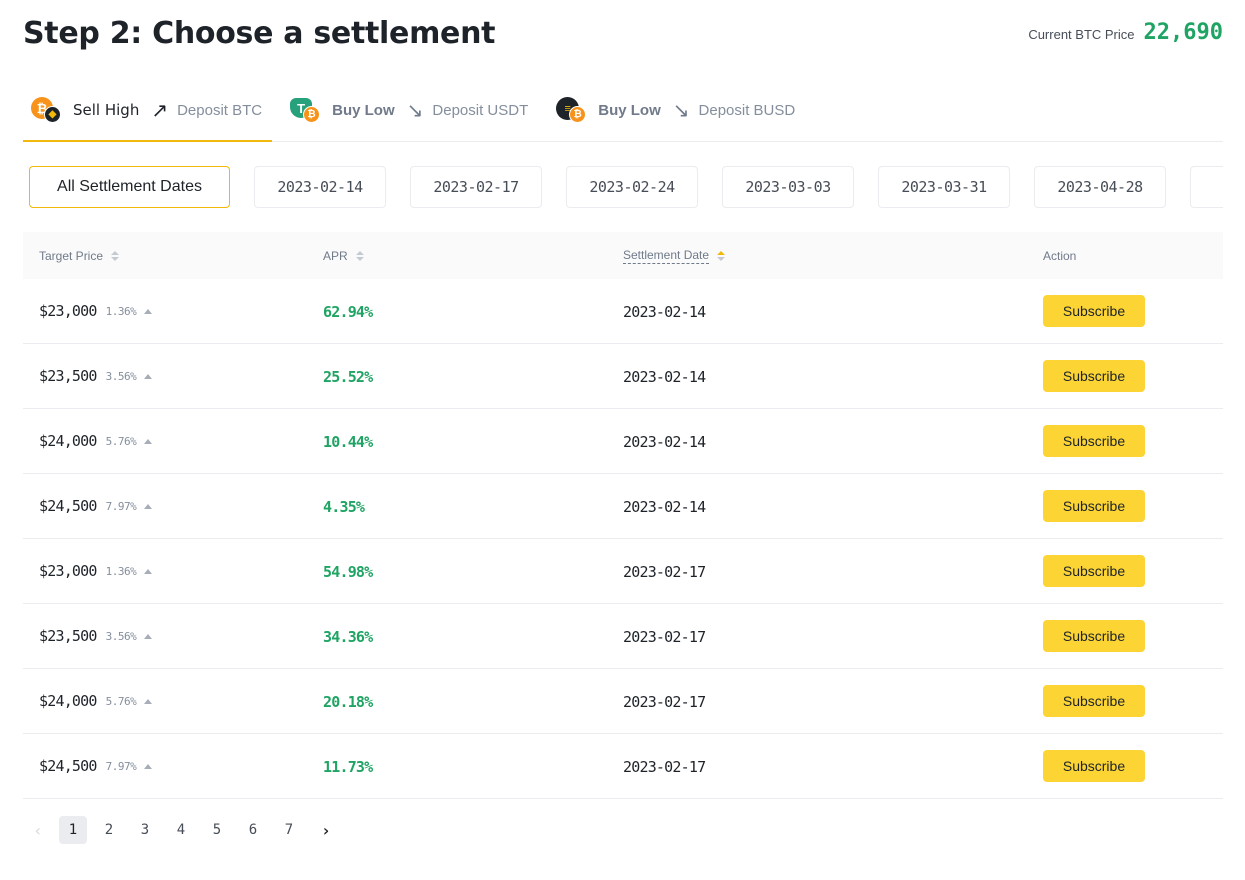 Image resolution: width=1245 pixels, height=880 pixels. What do you see at coordinates (473, 636) in the screenshot?
I see `apr-cell: 34.36%` at bounding box center [473, 636].